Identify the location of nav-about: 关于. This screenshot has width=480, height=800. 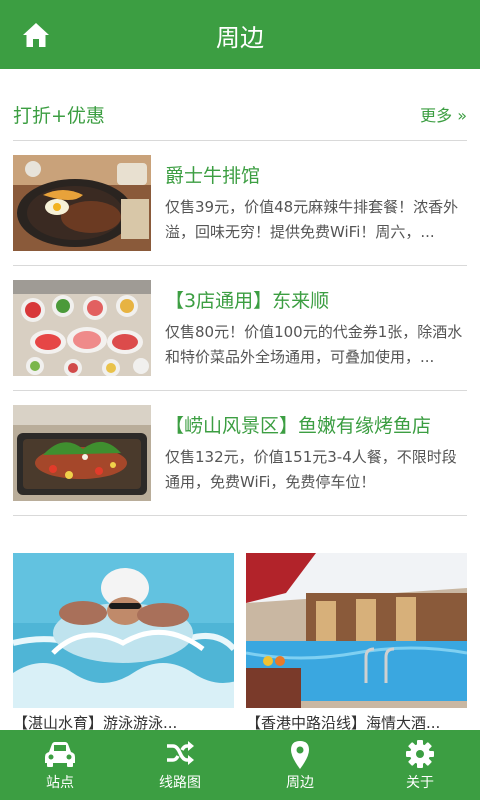
(420, 765).